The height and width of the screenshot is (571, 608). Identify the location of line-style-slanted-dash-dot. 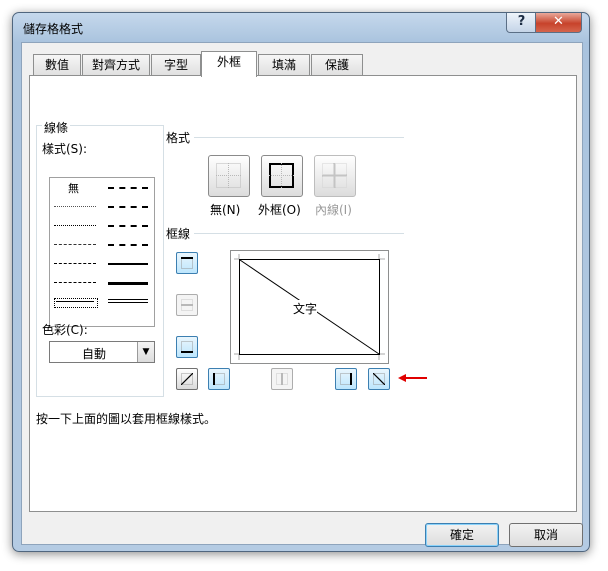
(128, 207).